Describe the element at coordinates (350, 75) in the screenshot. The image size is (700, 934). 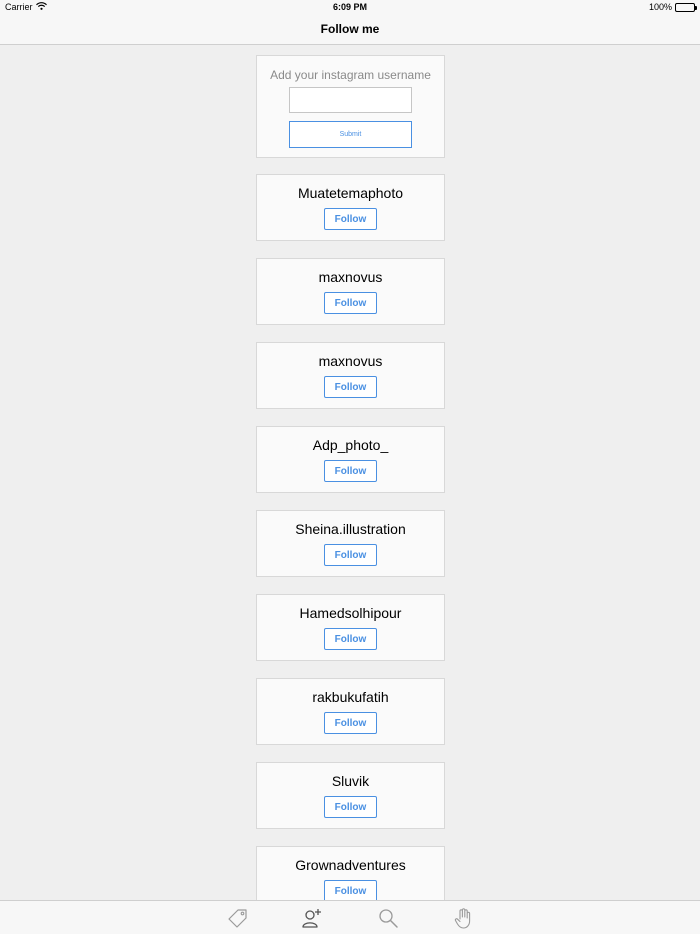
I see `add-username-label: Add your instagram username` at that location.